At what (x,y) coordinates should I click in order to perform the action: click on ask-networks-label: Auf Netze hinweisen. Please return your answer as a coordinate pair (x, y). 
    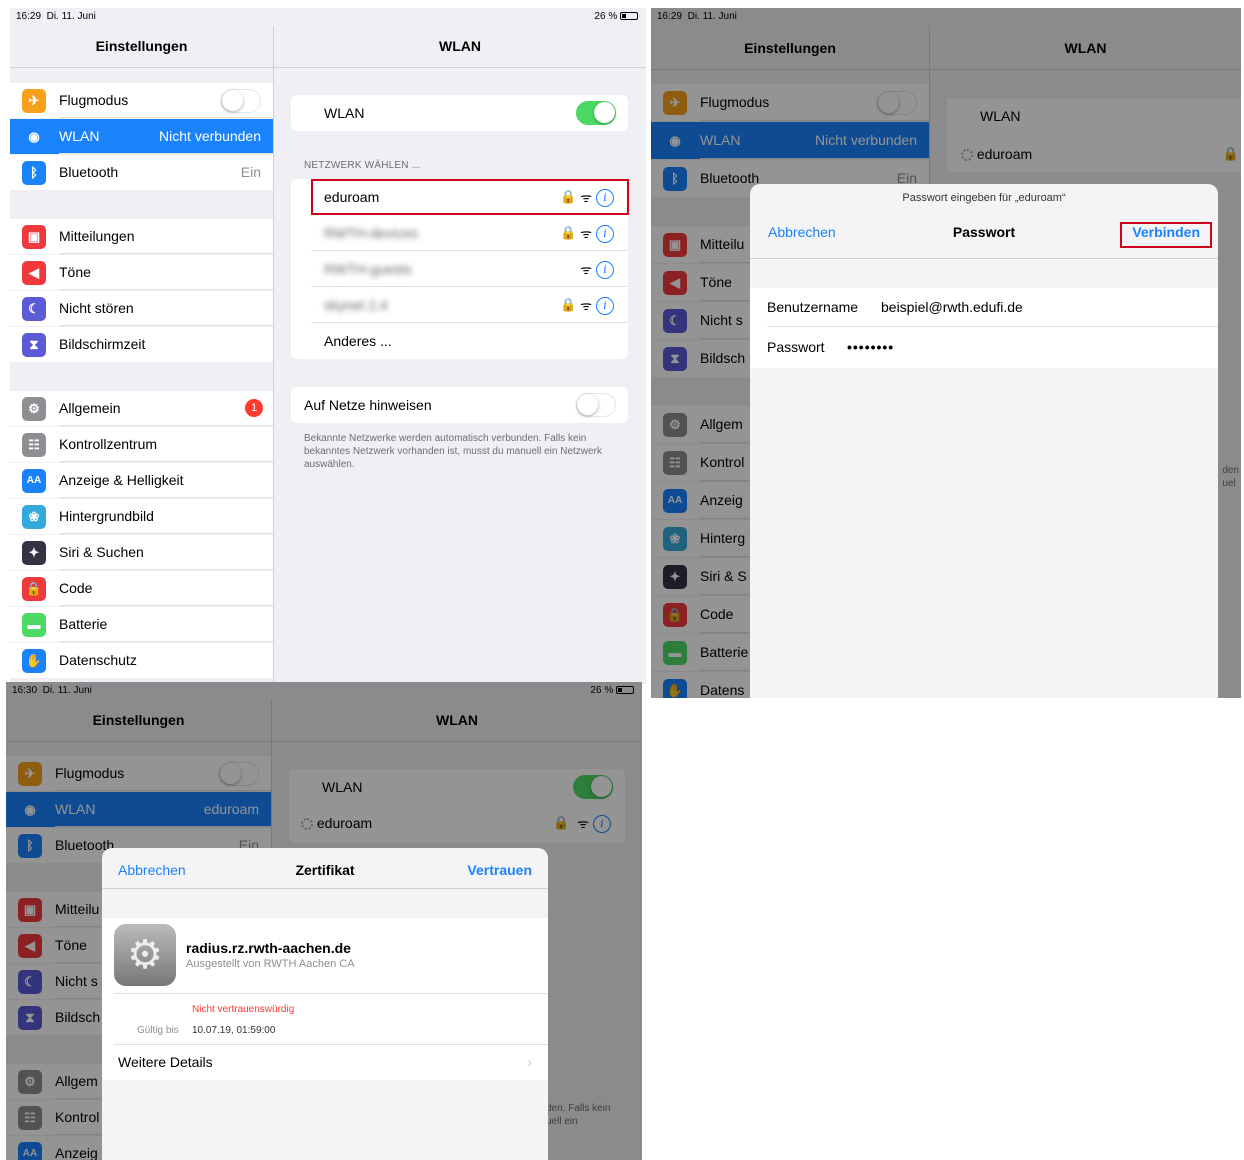
    Looking at the image, I should click on (368, 405).